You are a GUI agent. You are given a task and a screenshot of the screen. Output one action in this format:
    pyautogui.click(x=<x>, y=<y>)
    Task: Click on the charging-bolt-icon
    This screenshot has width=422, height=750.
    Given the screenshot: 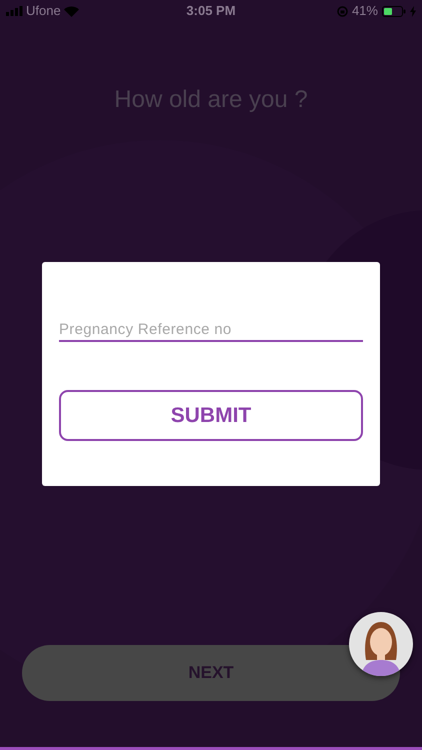 What is the action you would take?
    pyautogui.click(x=413, y=11)
    